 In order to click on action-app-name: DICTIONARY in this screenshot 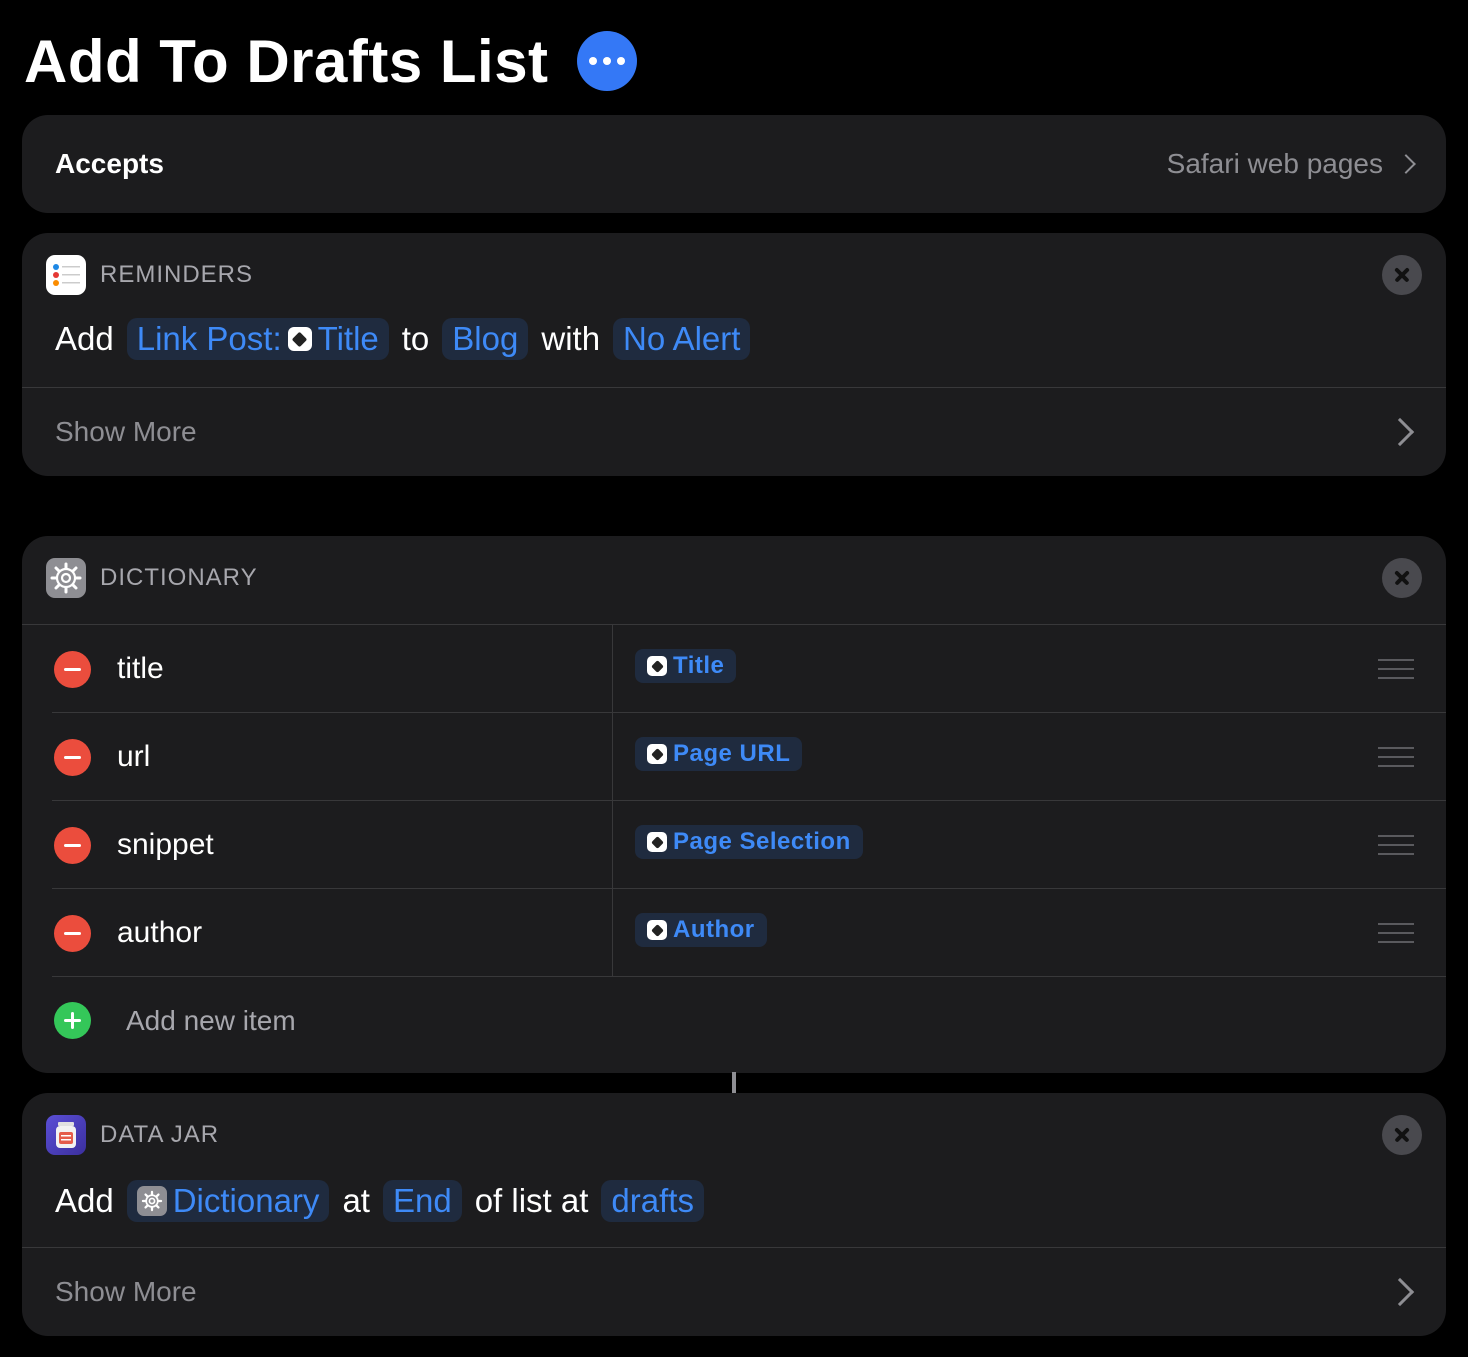, I will do `click(179, 577)`.